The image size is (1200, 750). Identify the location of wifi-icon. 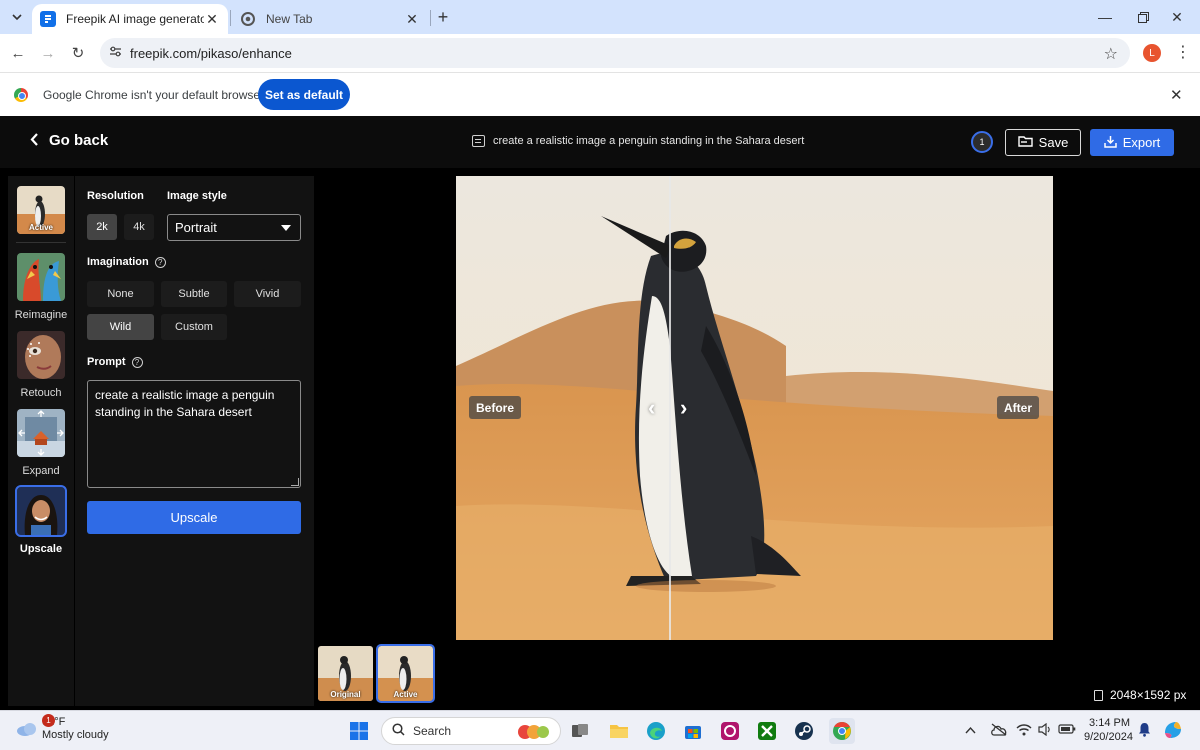
(1024, 731).